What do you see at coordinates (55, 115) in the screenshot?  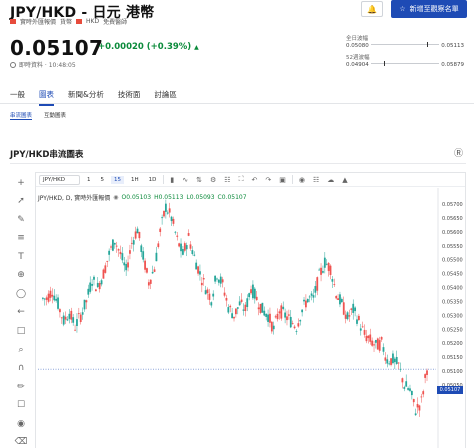 I see `subtab-interactive-chart: 互動圖表` at bounding box center [55, 115].